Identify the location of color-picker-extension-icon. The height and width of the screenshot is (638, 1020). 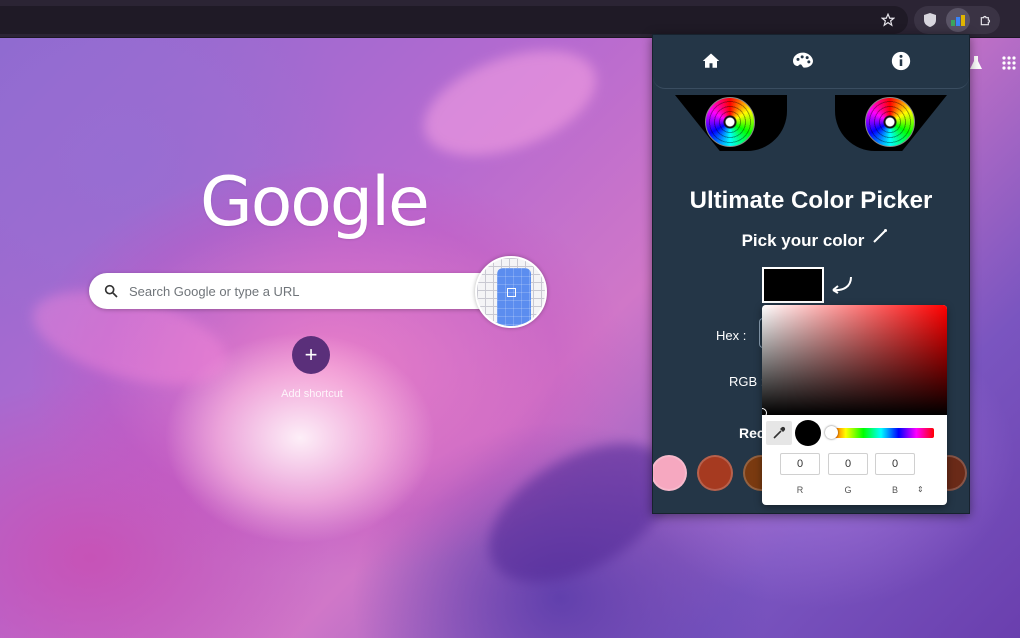
(958, 20).